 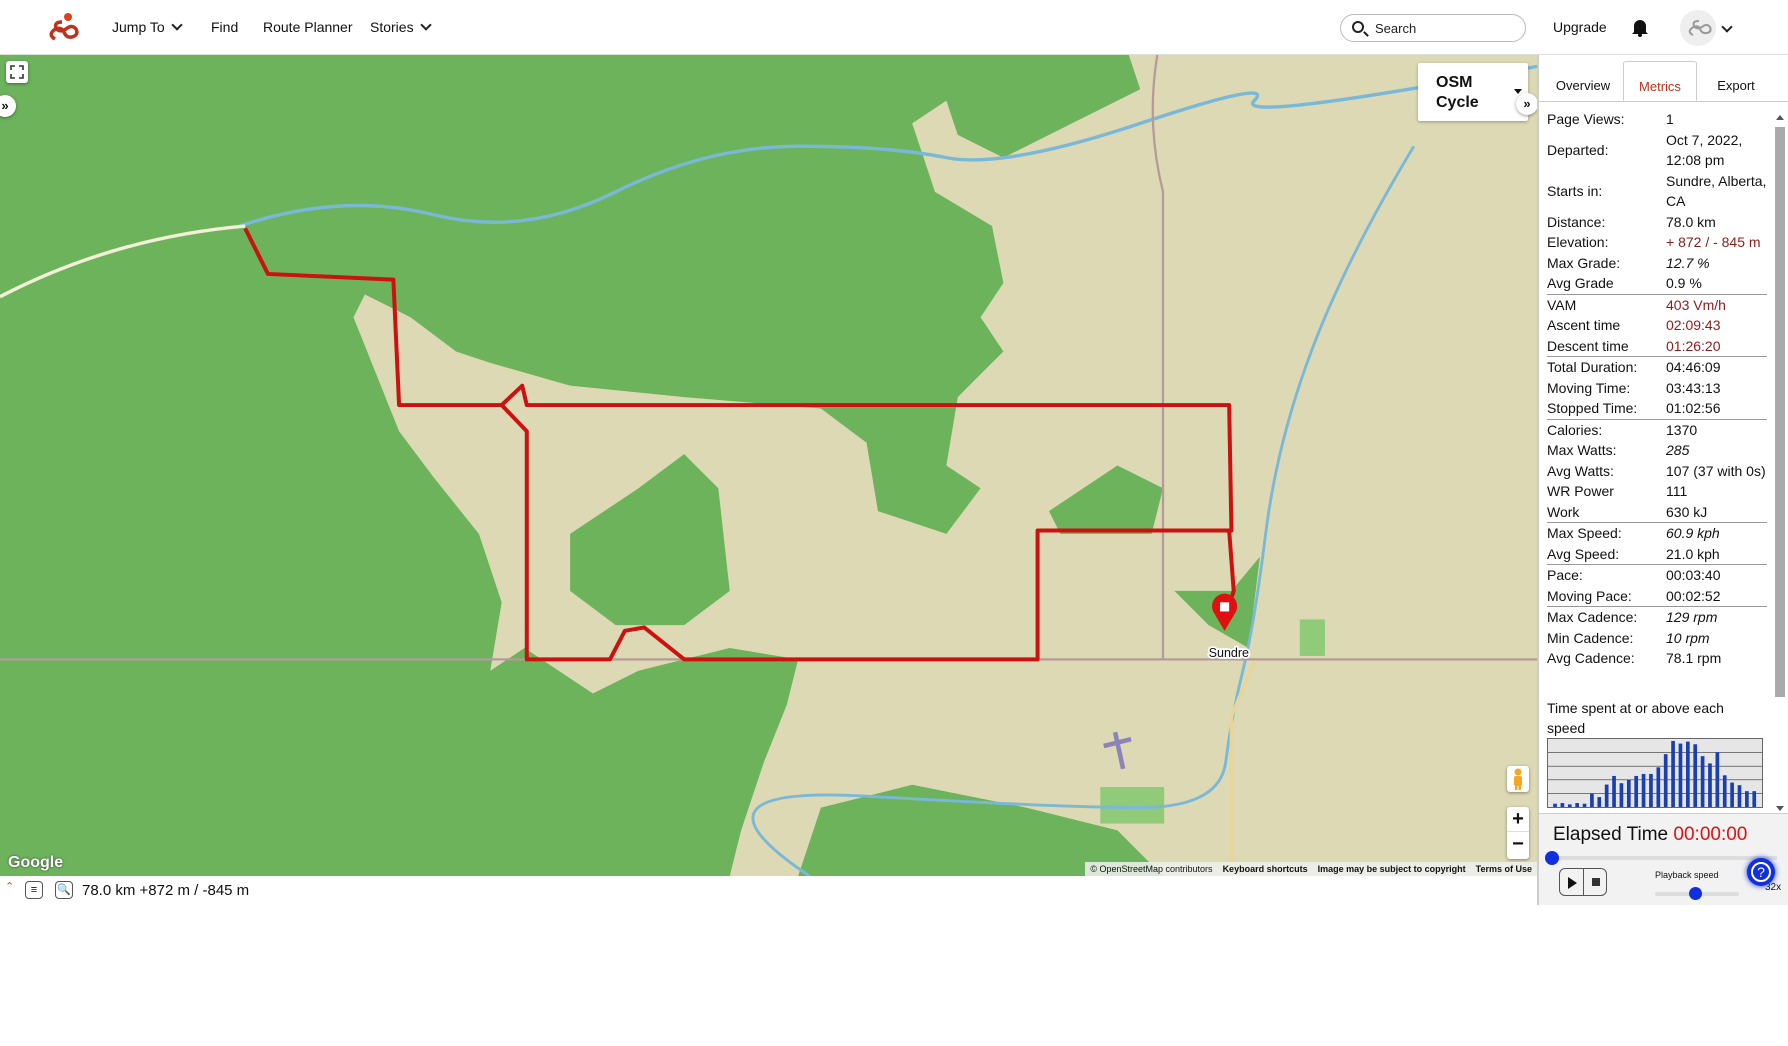 What do you see at coordinates (1716, 470) in the screenshot?
I see `metric-value: 107 (37 with 0s)` at bounding box center [1716, 470].